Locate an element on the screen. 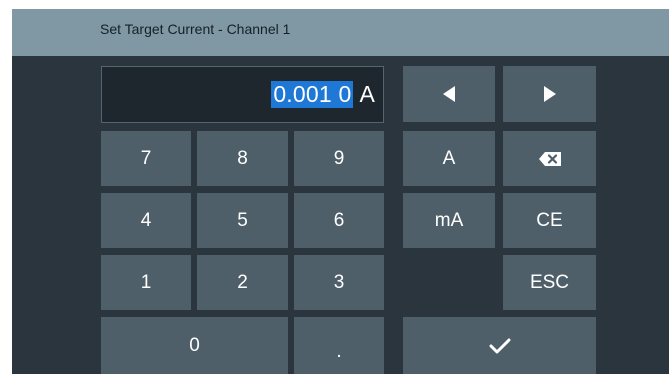 The width and height of the screenshot is (670, 374). arrow-right-icon is located at coordinates (549, 94).